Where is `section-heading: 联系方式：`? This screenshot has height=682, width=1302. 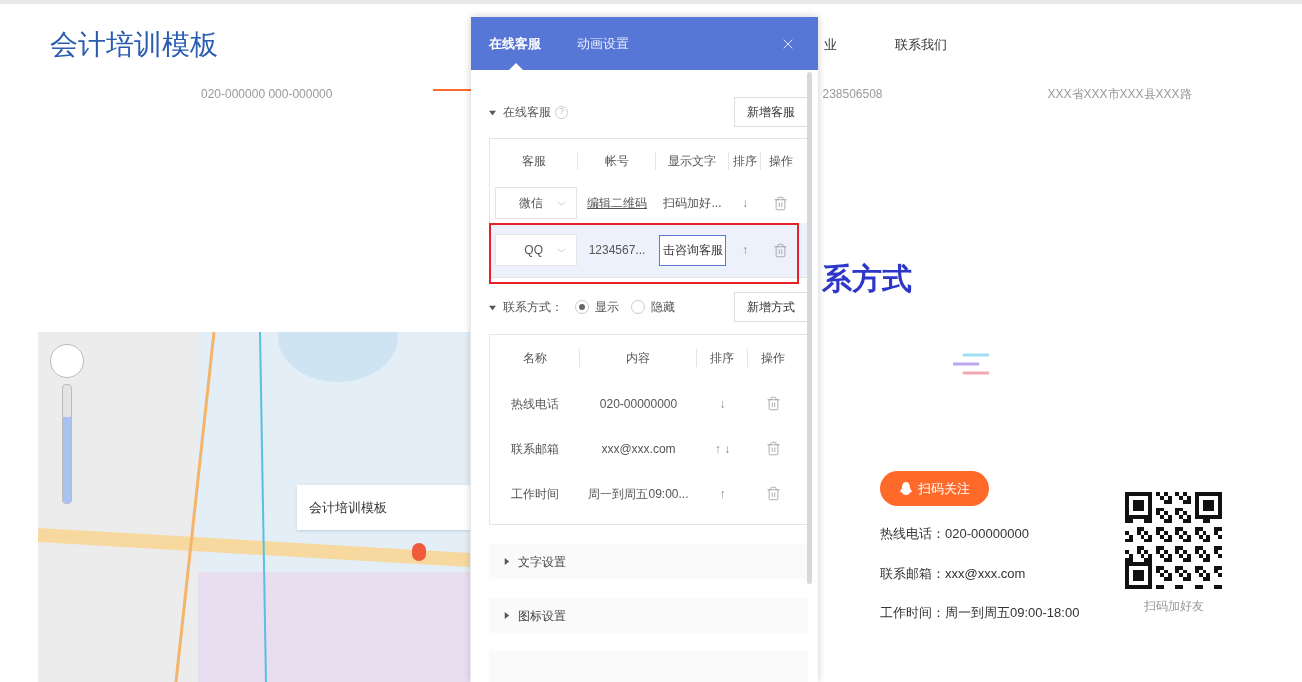 section-heading: 联系方式： is located at coordinates (533, 307).